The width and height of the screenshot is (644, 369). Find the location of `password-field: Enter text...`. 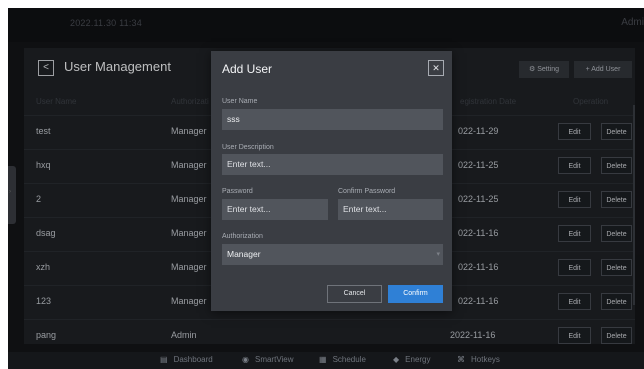

password-field: Enter text... is located at coordinates (275, 209).